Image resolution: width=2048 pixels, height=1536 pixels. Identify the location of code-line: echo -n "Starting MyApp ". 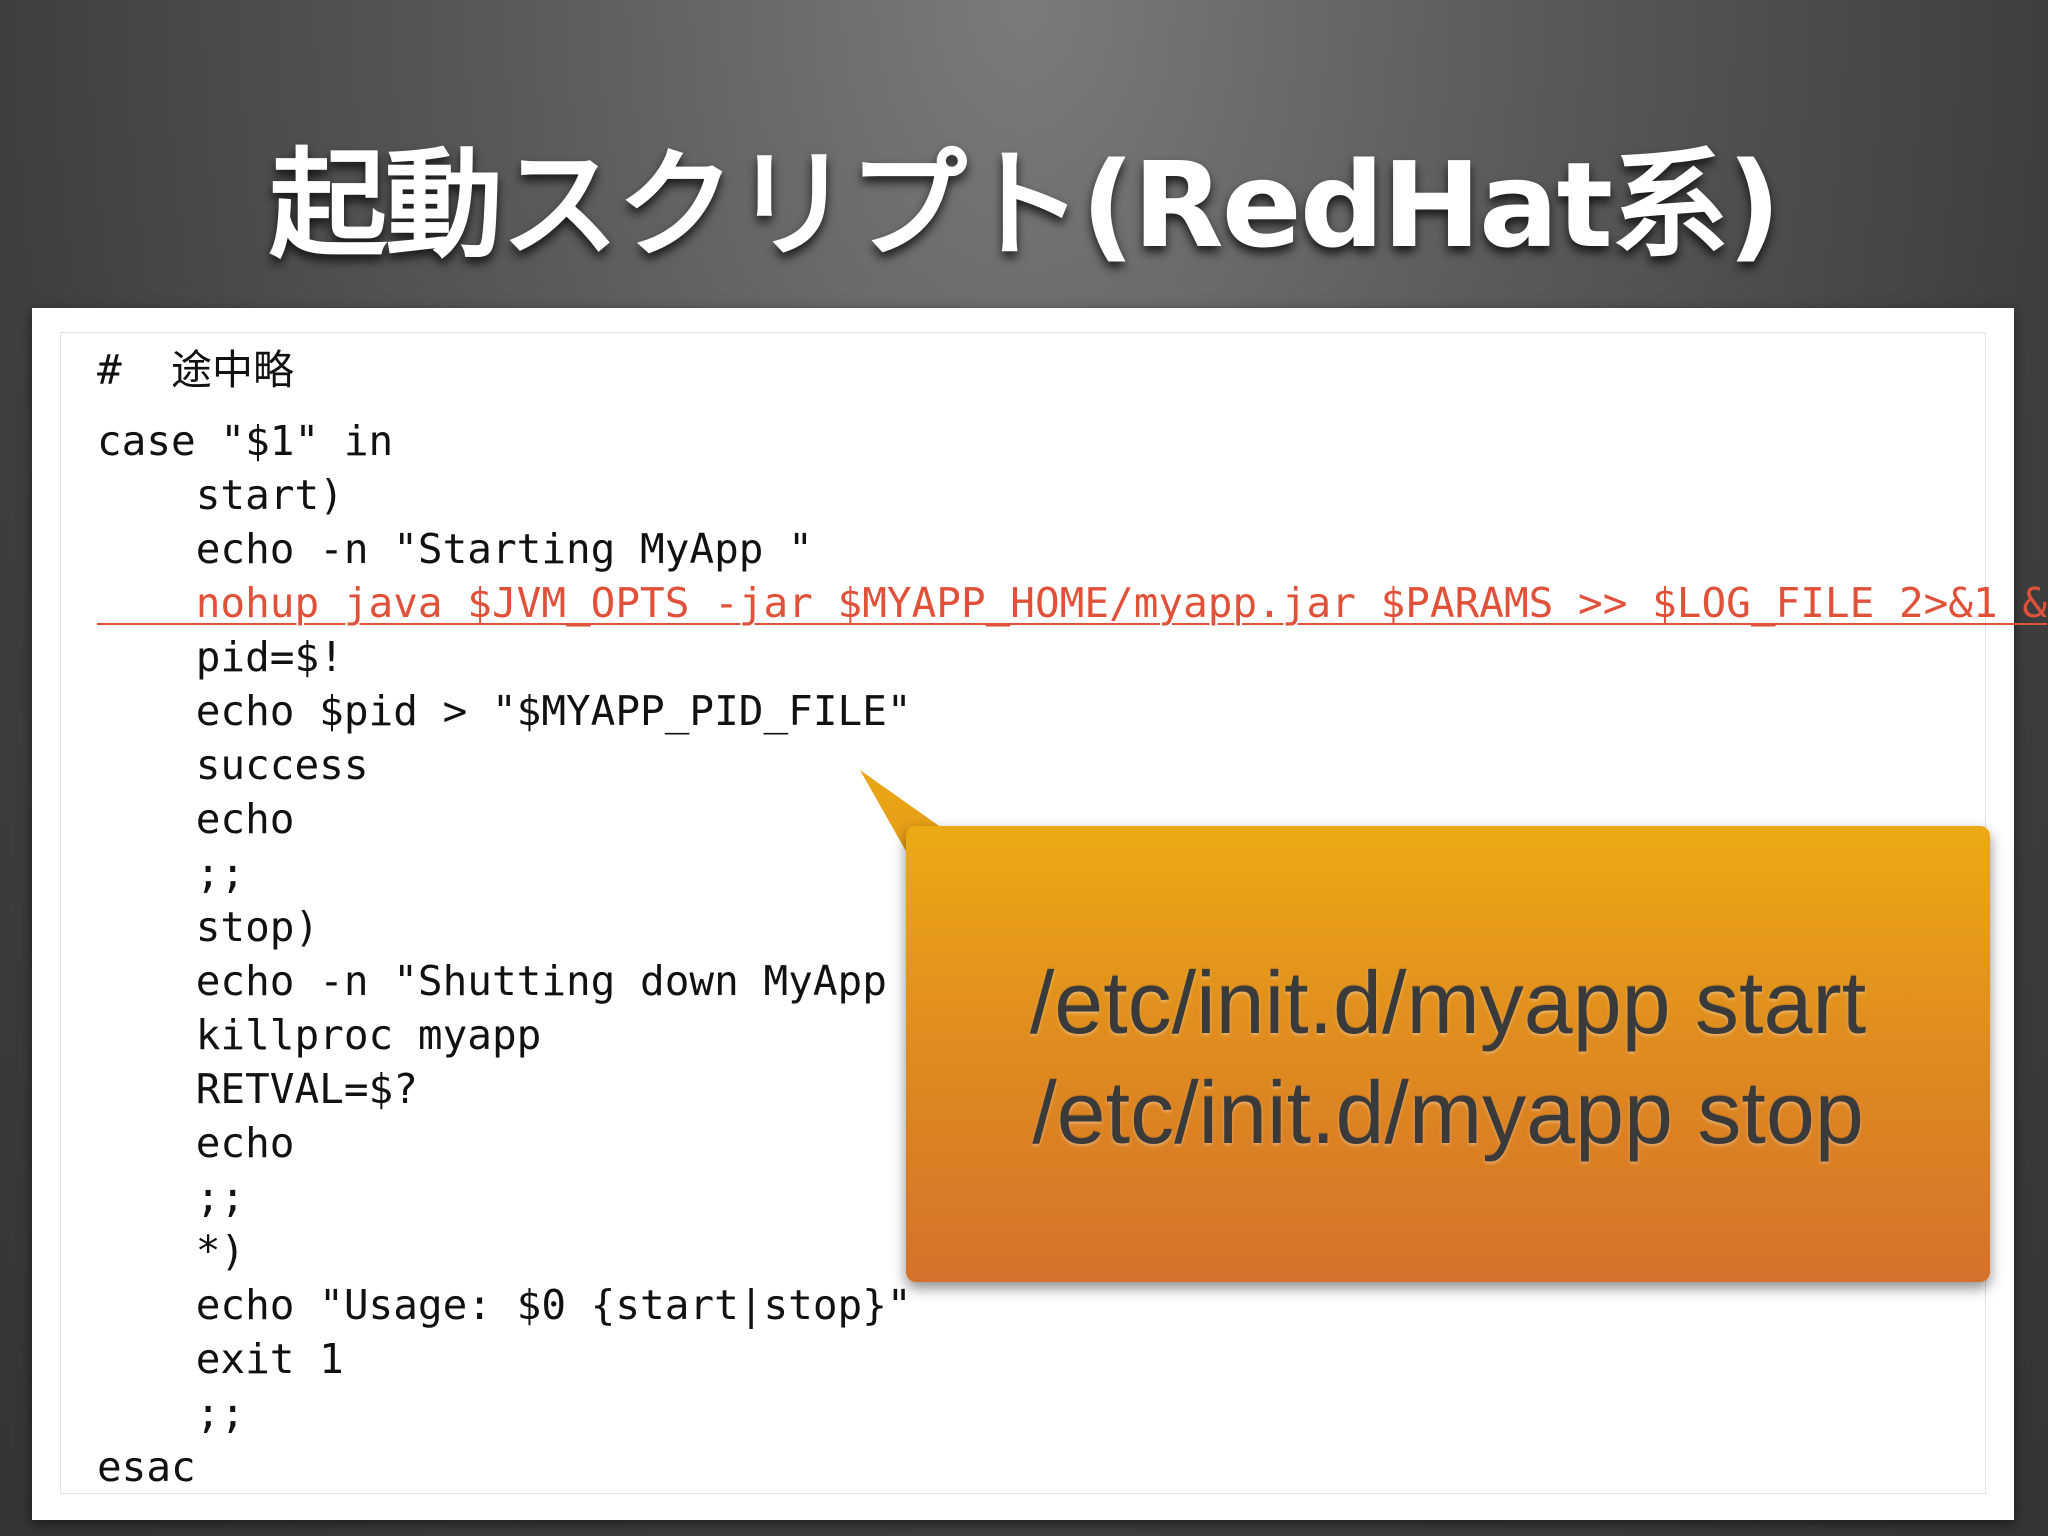
(455, 549).